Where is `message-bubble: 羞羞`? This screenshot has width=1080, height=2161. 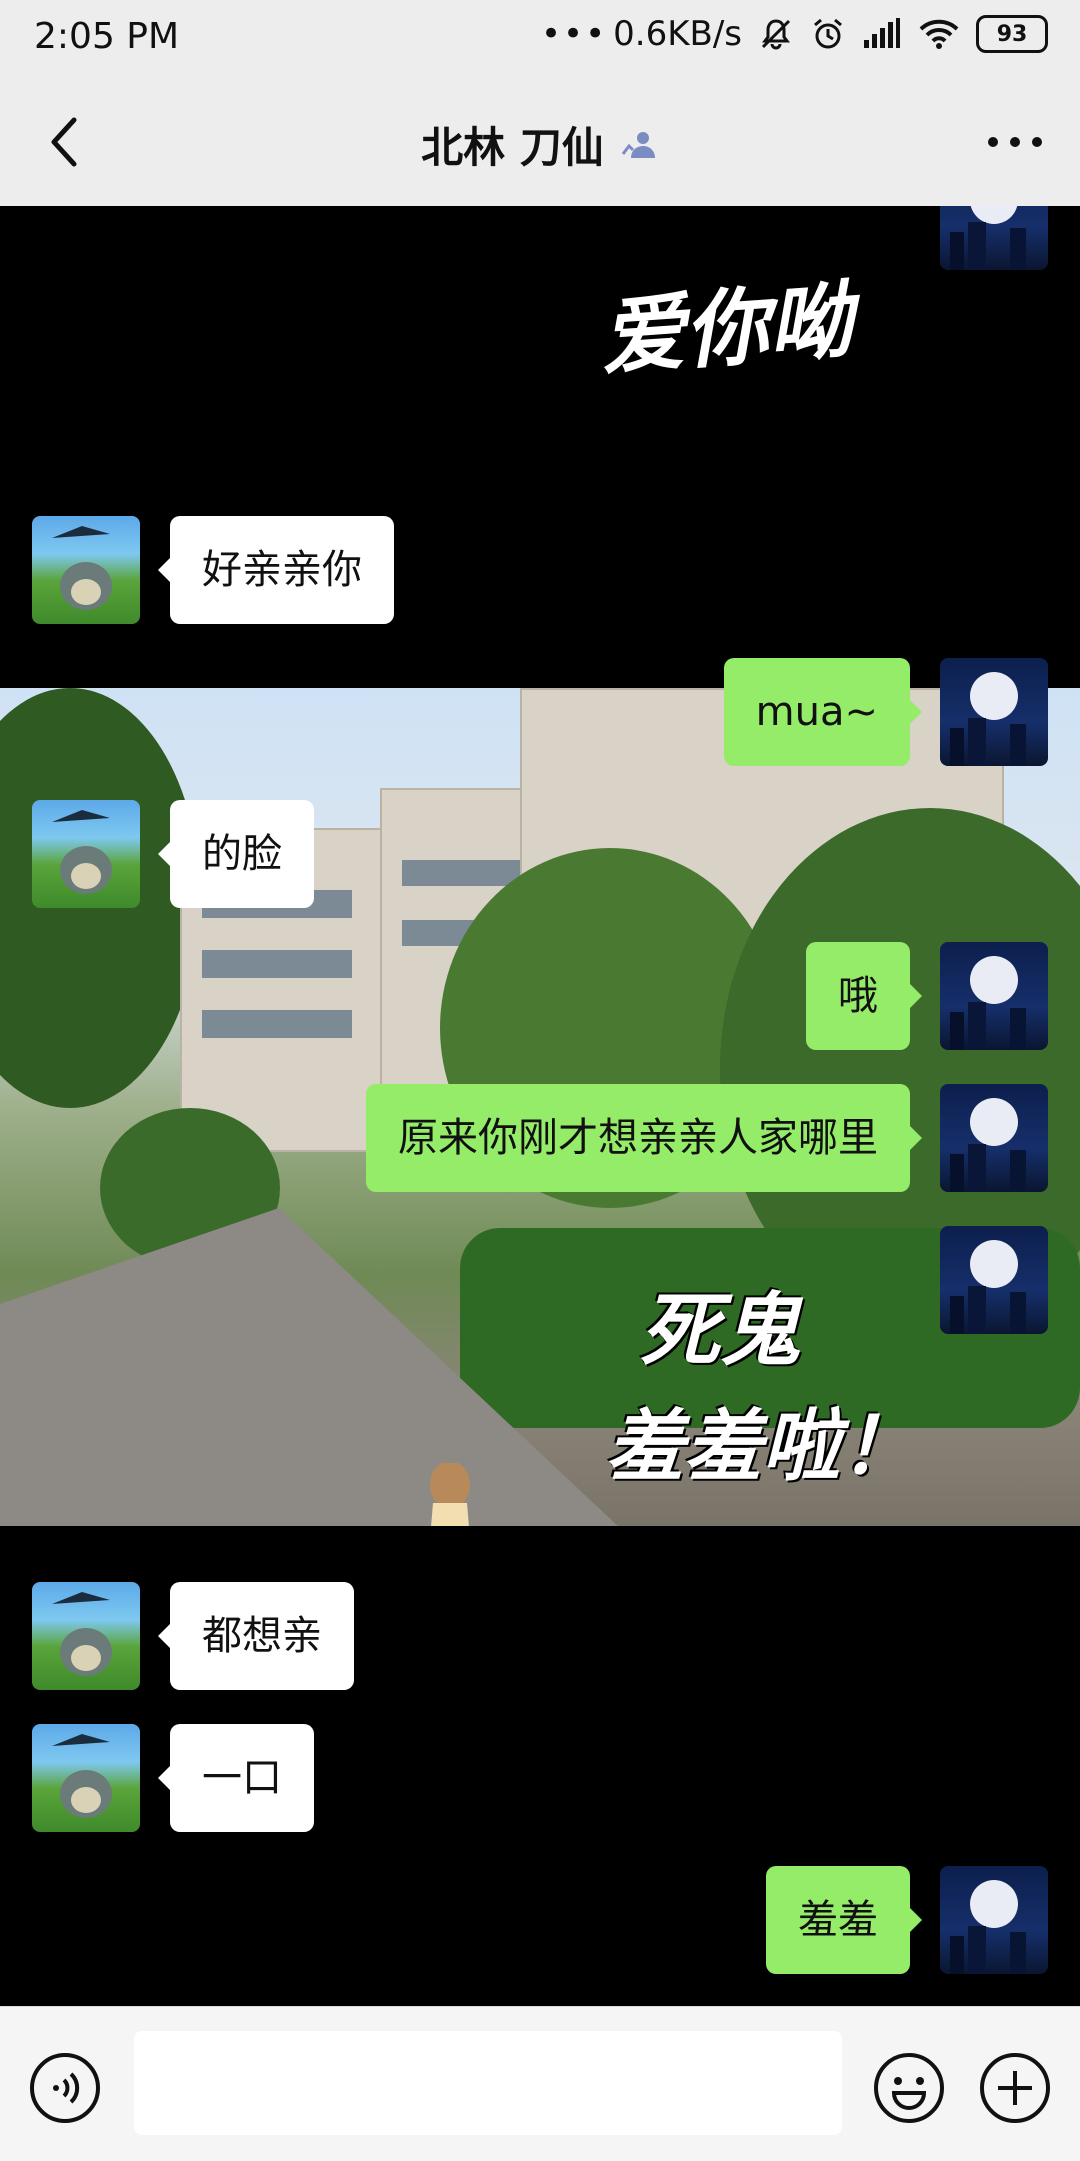
message-bubble: 羞羞 is located at coordinates (844, 1920).